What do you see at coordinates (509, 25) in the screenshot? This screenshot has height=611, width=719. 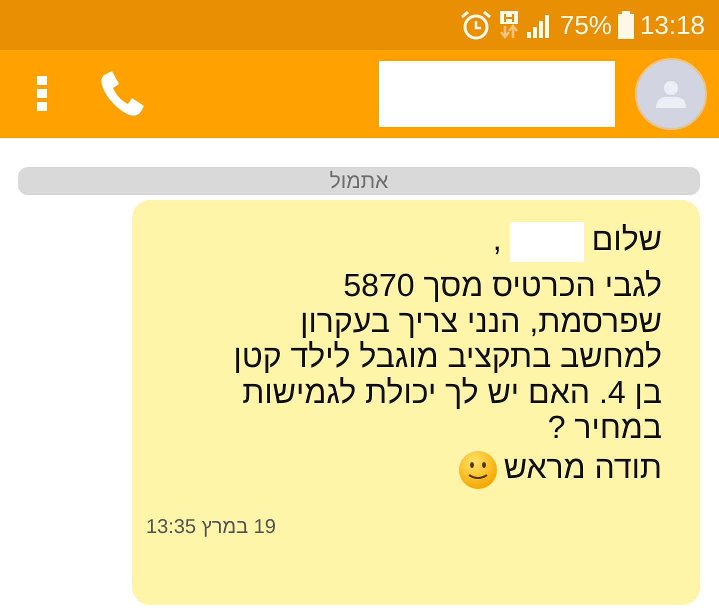 I see `data-transfer-icon` at bounding box center [509, 25].